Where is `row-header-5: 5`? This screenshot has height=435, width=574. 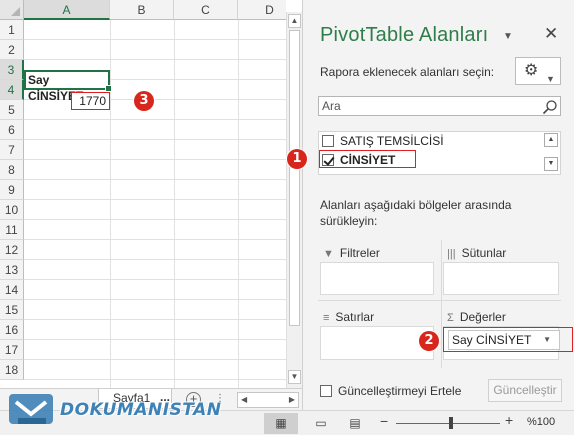 row-header-5: 5 is located at coordinates (12, 110).